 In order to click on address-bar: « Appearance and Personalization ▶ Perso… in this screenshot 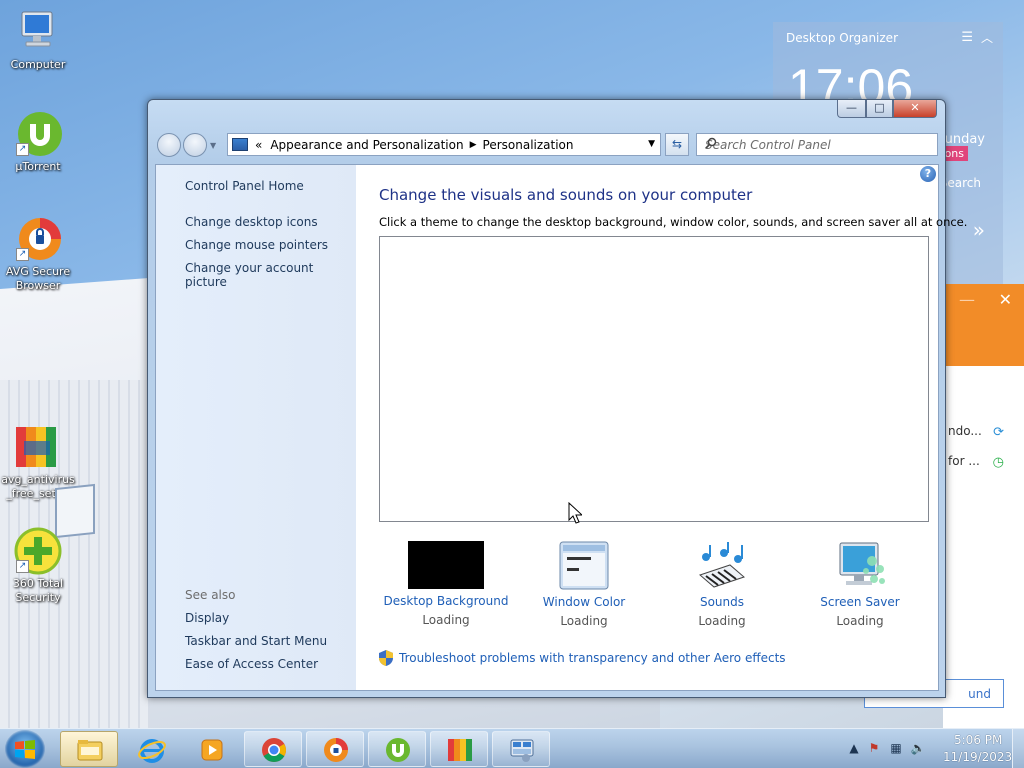, I will do `click(444, 144)`.